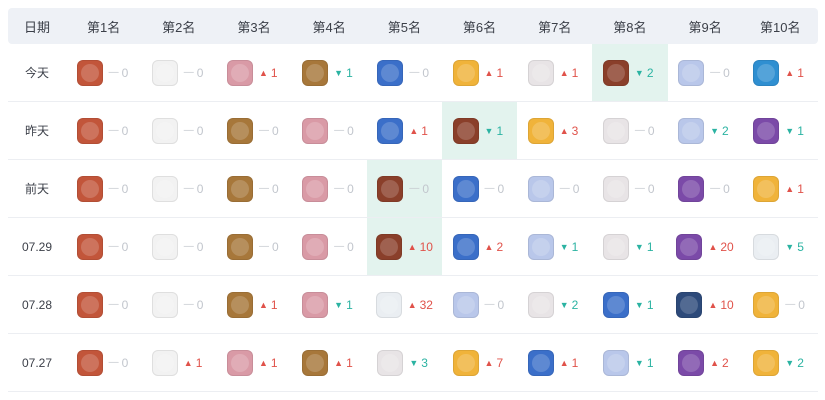 The width and height of the screenshot is (825, 400). I want to click on rank-cell: ▲ 32, so click(404, 304).